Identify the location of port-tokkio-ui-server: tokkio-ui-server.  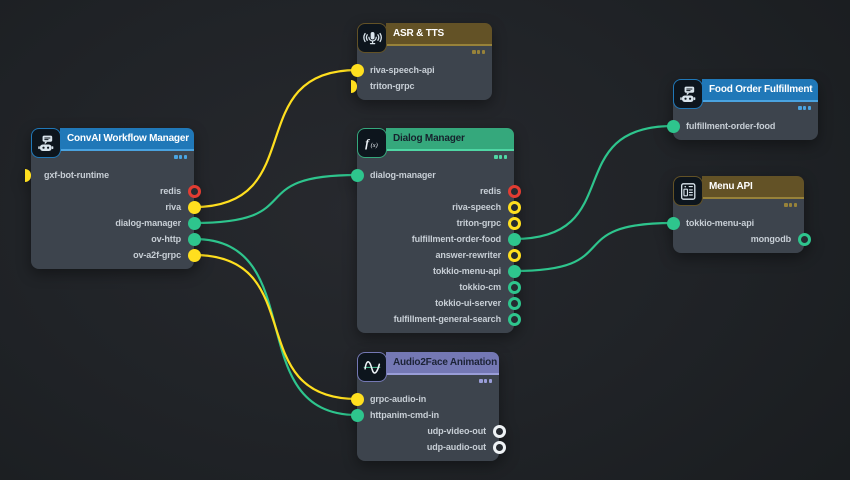
(439, 303).